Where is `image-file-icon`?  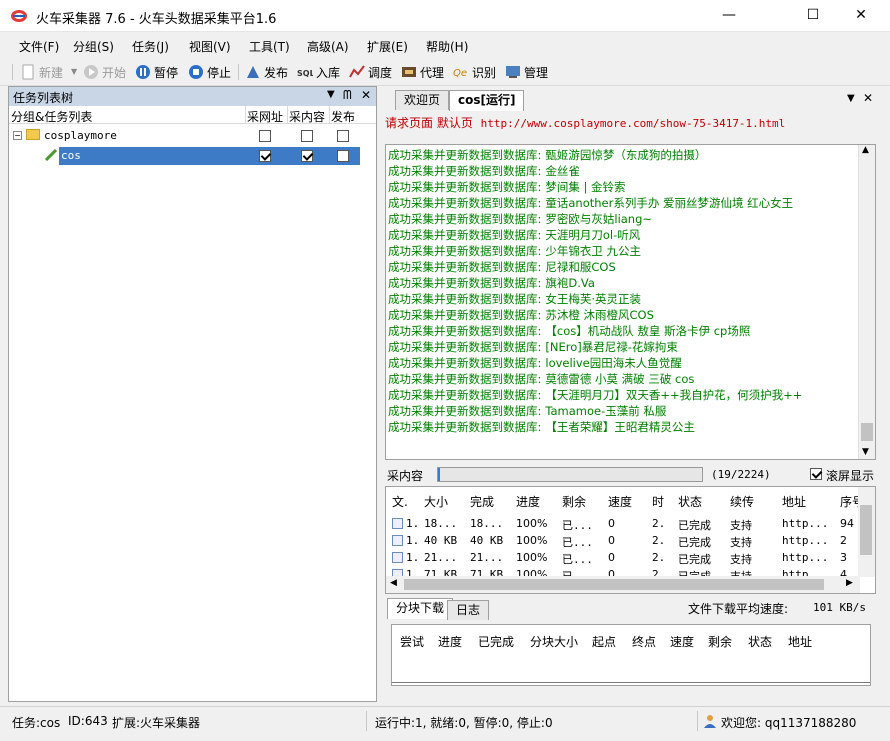 image-file-icon is located at coordinates (397, 557).